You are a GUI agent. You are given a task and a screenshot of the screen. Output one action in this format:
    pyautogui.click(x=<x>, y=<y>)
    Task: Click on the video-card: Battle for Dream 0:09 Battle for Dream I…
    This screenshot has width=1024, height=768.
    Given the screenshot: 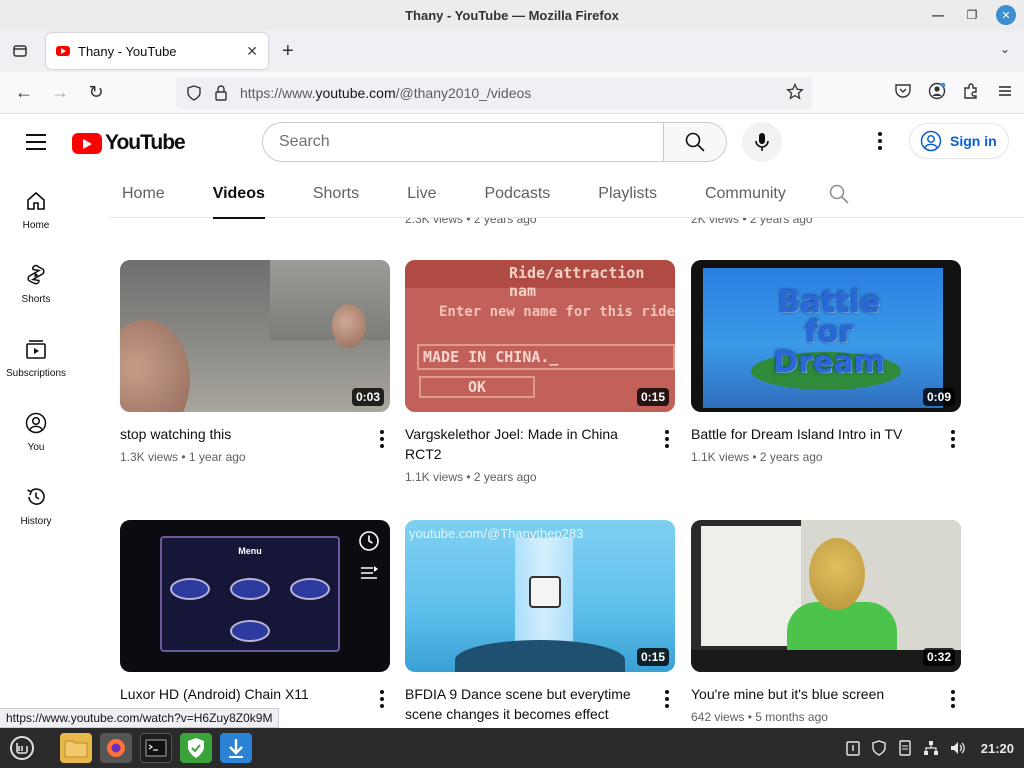 What is the action you would take?
    pyautogui.click(x=826, y=362)
    